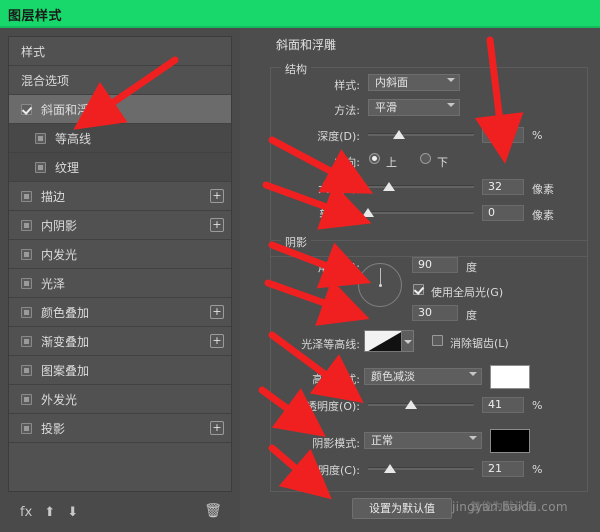  I want to click on style-item-label: 渐变叠加, so click(65, 341).